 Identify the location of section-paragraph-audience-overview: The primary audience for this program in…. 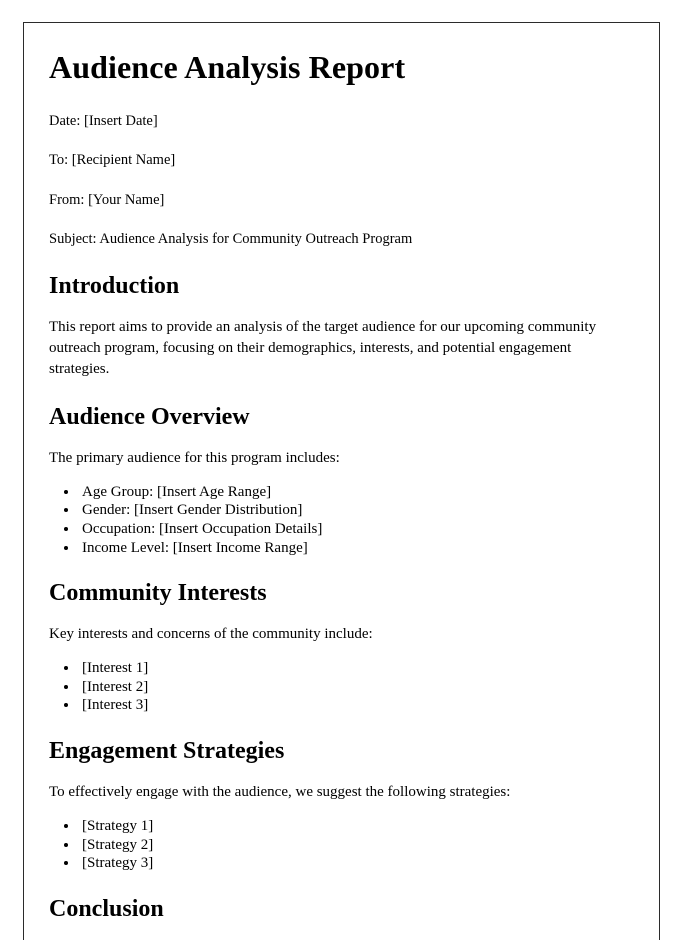
(194, 457).